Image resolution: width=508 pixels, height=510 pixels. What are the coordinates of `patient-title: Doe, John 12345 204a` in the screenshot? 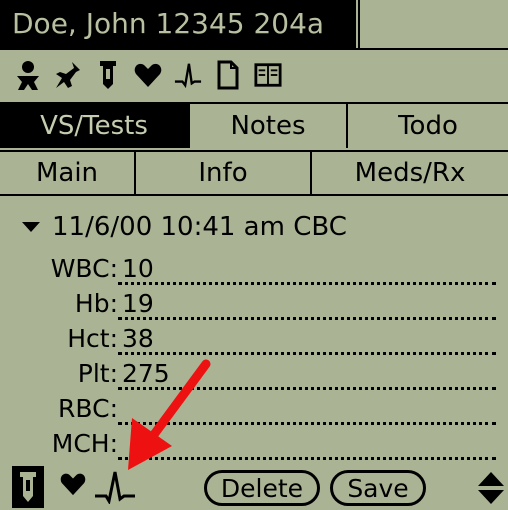 It's located at (178, 24).